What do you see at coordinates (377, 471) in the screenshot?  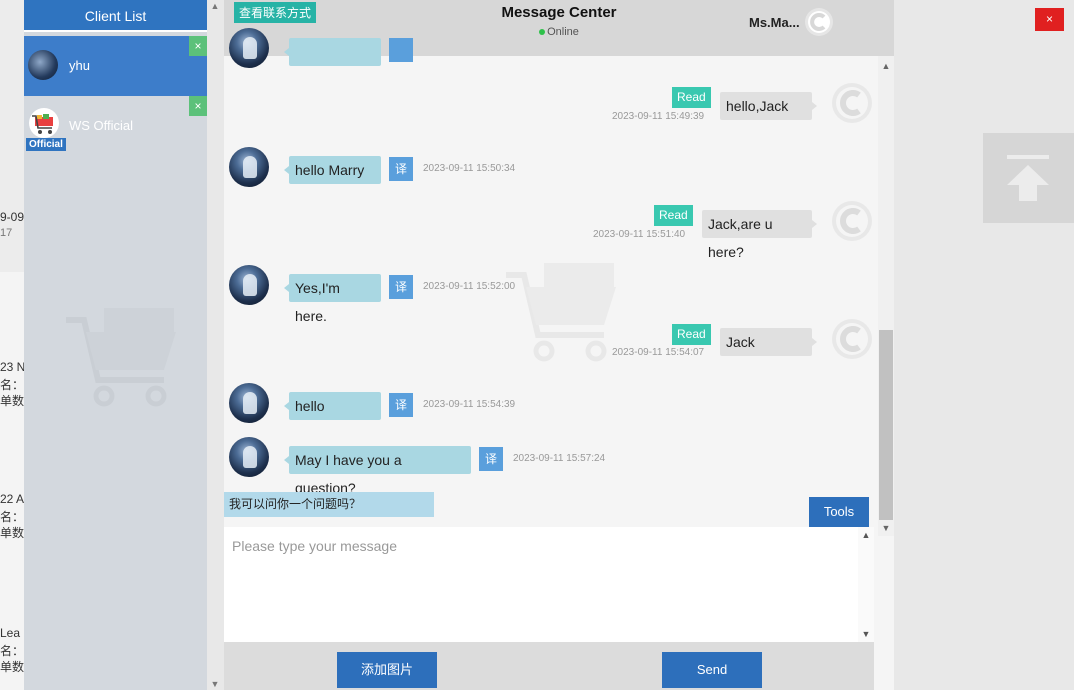 I see `message-bubble: May I have you a question?` at bounding box center [377, 471].